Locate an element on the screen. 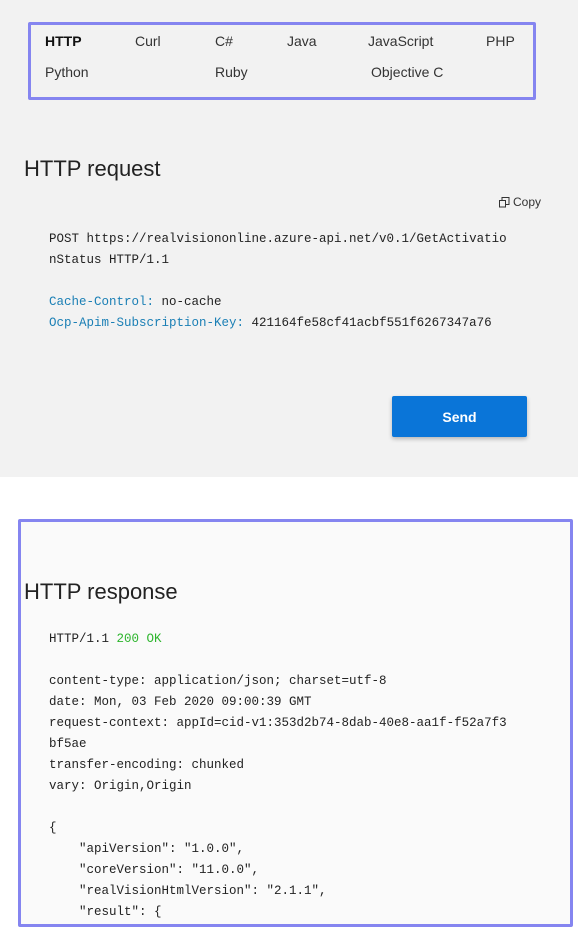 This screenshot has width=578, height=927. header-value: no-cache is located at coordinates (188, 302).